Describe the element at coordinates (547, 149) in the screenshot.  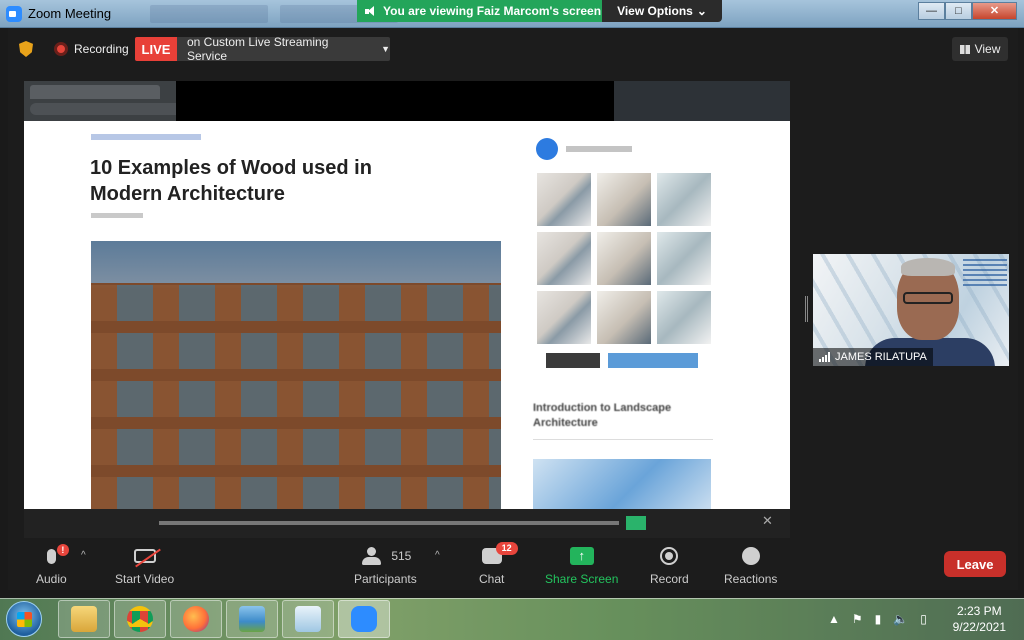
I see `instagram-avatar` at that location.